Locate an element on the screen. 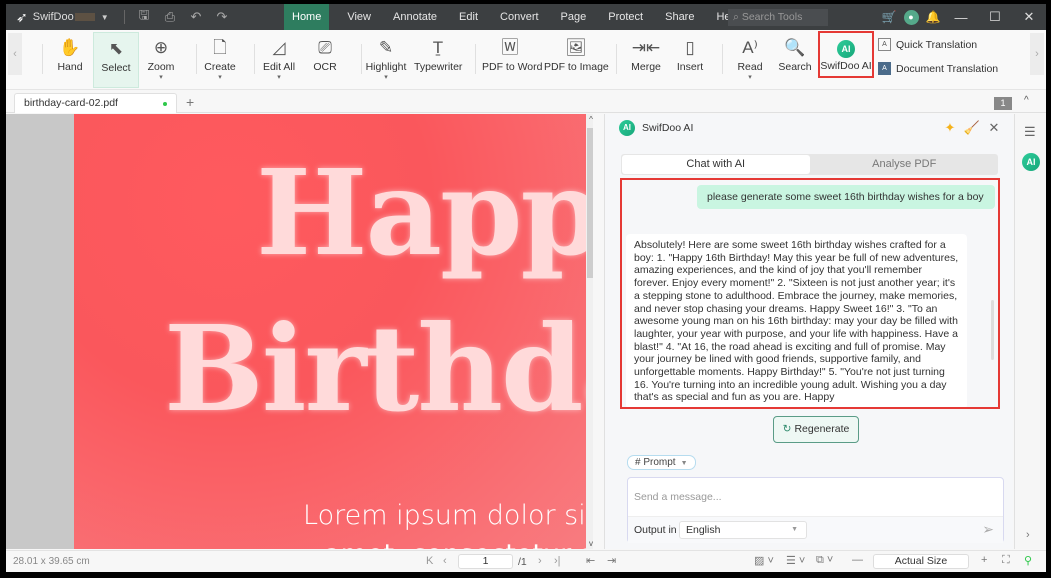  prev-page-icon: ‹ is located at coordinates (445, 561).